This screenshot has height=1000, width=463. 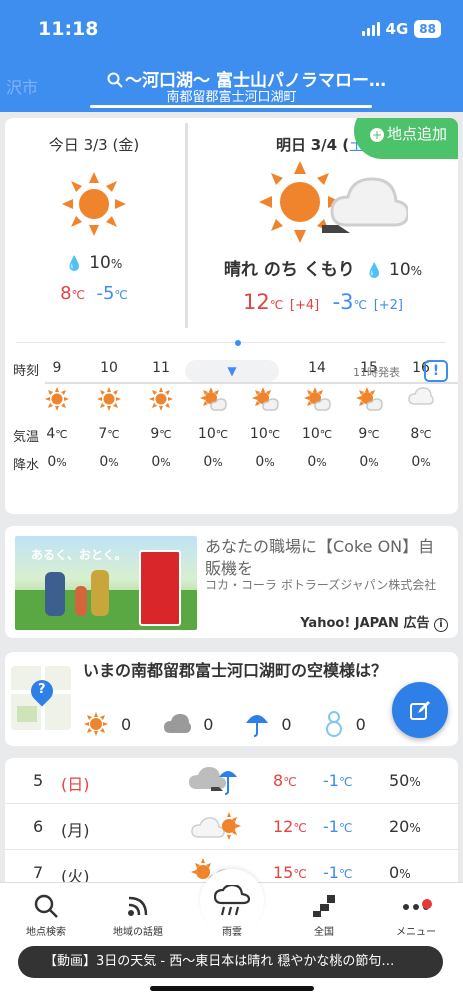 I want to click on hour-temp: 8℃, so click(x=421, y=434).